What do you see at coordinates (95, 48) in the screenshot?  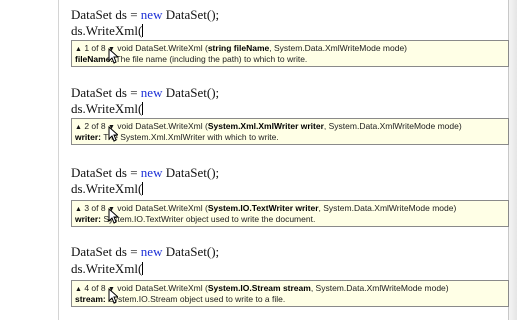 I see `overload-counter: 1 of 8` at bounding box center [95, 48].